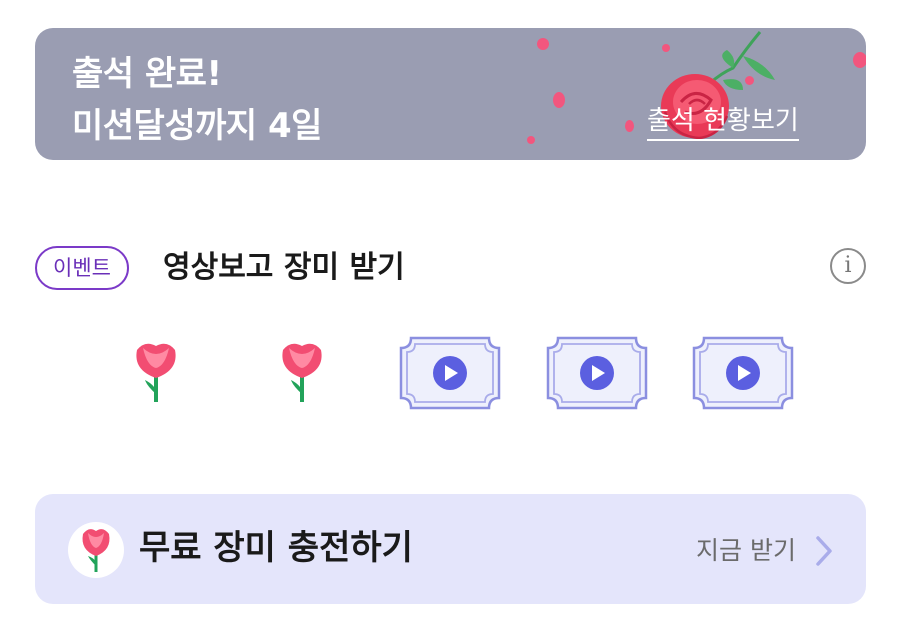 The width and height of the screenshot is (900, 631). I want to click on info-icon: i, so click(848, 266).